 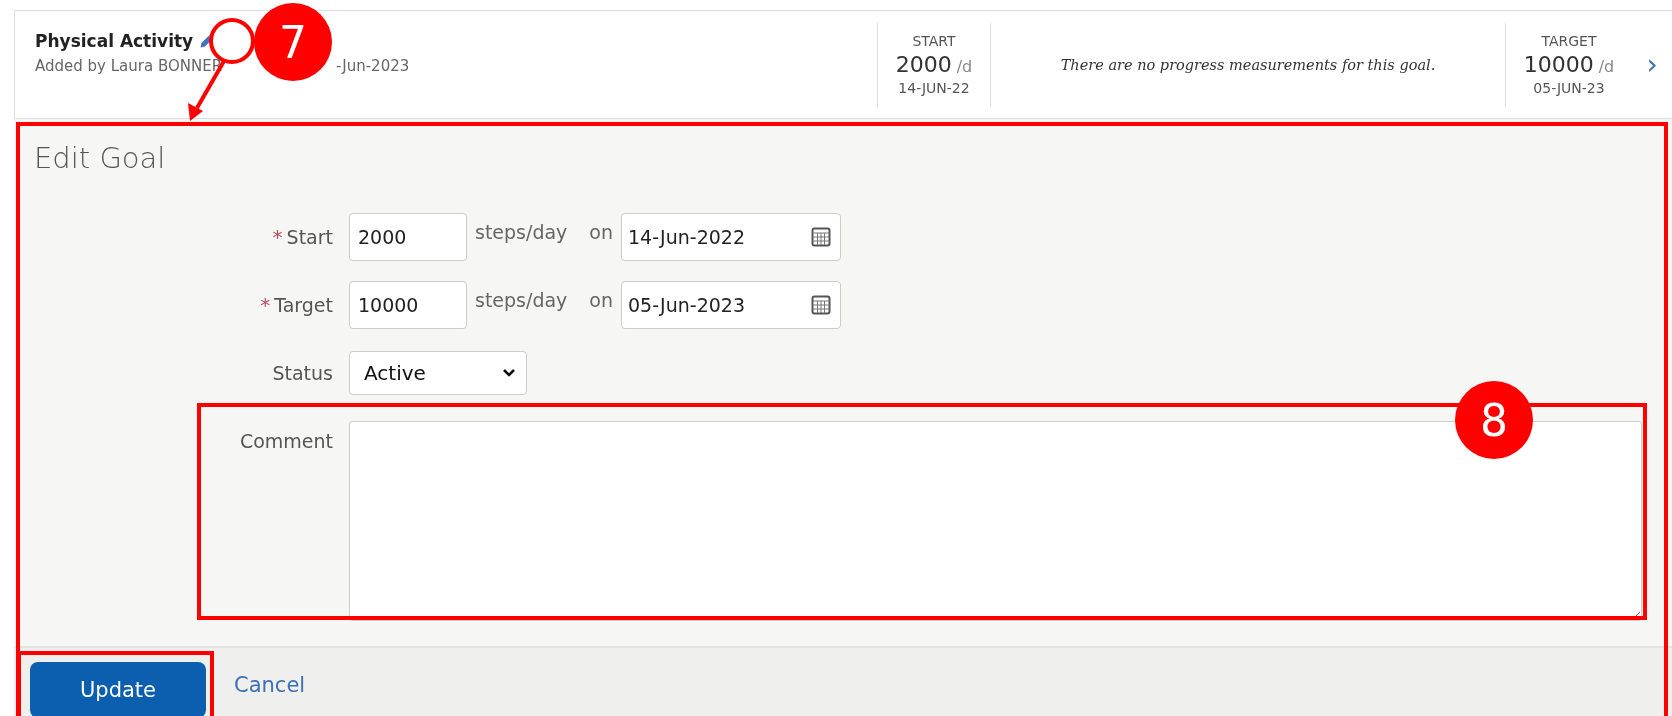 What do you see at coordinates (731, 237) in the screenshot?
I see `date-field: 14-Jun-2022` at bounding box center [731, 237].